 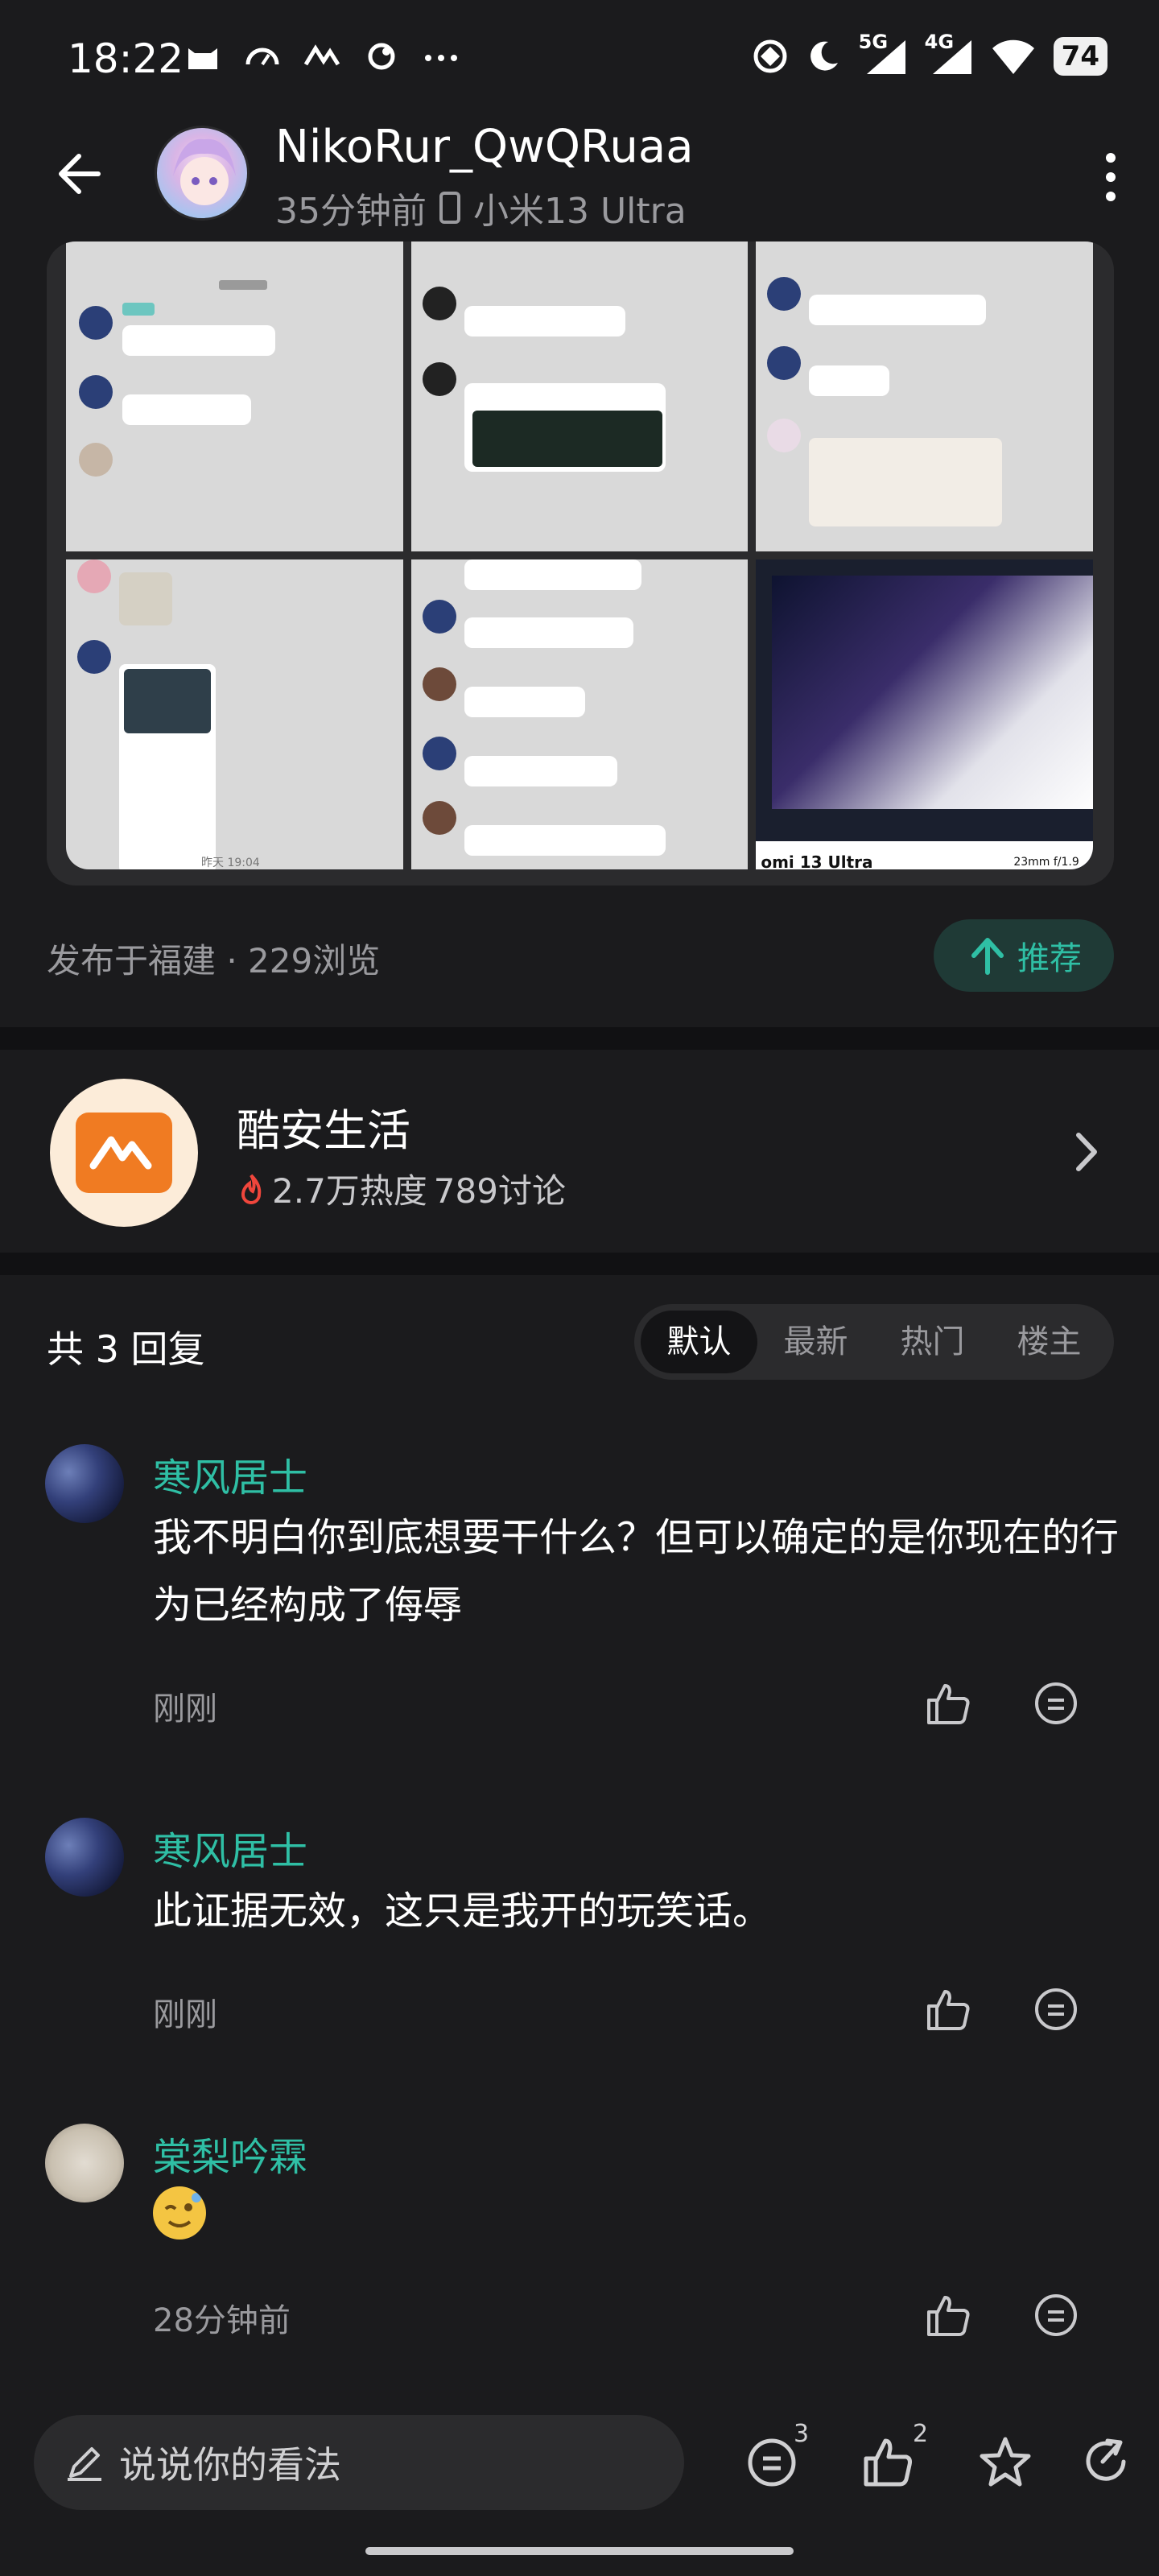 I want to click on sort-tab-hot: 热门, so click(x=932, y=1342).